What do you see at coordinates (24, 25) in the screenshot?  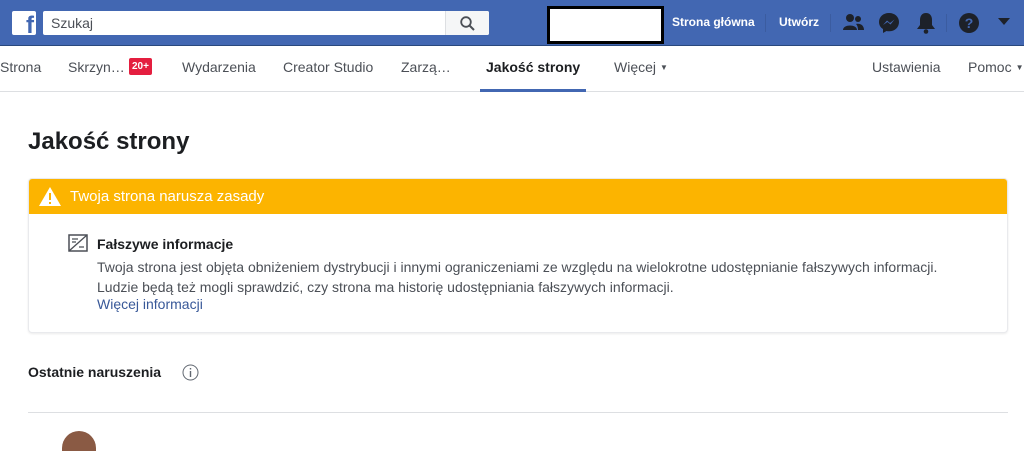 I see `facebook-logo: f` at bounding box center [24, 25].